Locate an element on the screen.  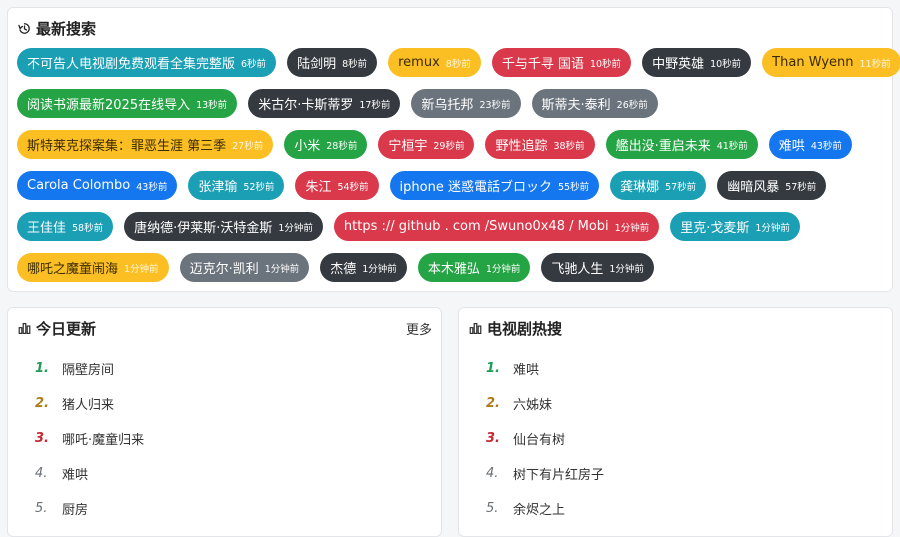
search-tag-text: 本木雅弘 is located at coordinates (453, 269).